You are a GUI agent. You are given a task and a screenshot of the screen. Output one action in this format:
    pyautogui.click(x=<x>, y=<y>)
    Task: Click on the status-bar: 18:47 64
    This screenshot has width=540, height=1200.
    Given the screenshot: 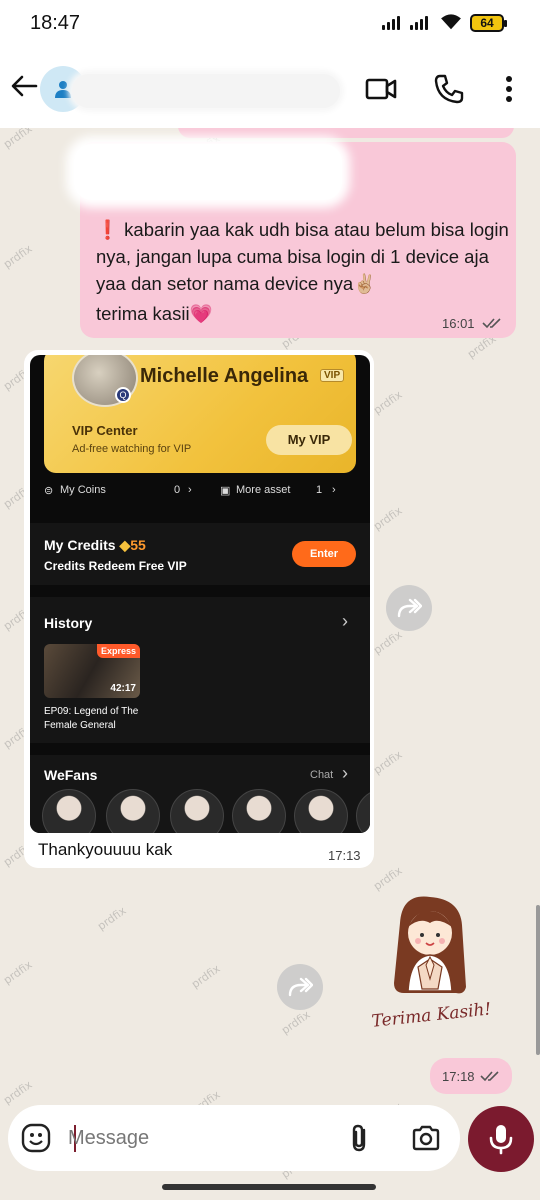 What is the action you would take?
    pyautogui.click(x=270, y=24)
    